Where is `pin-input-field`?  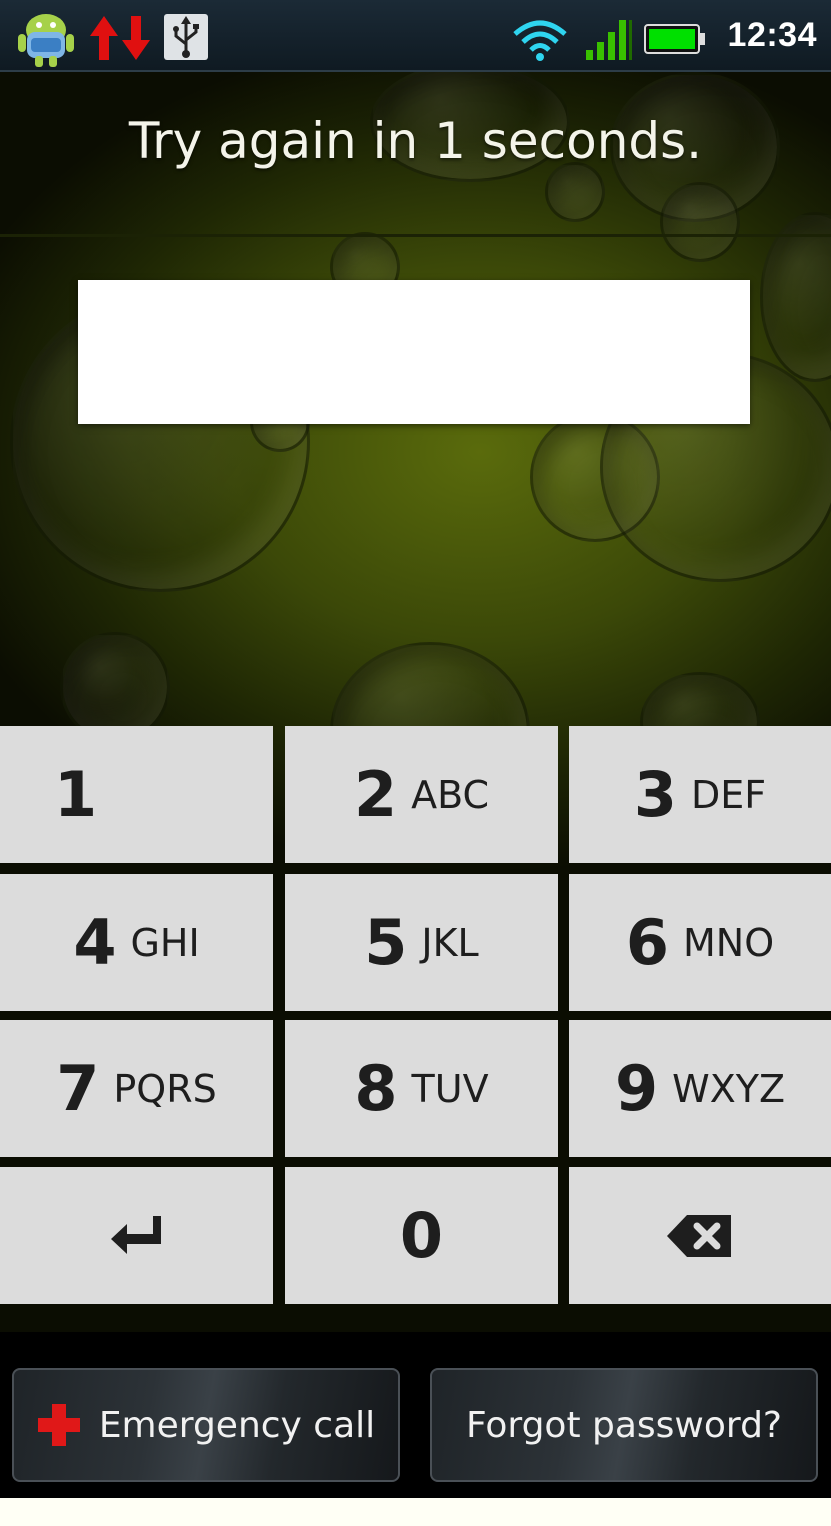 pin-input-field is located at coordinates (414, 352).